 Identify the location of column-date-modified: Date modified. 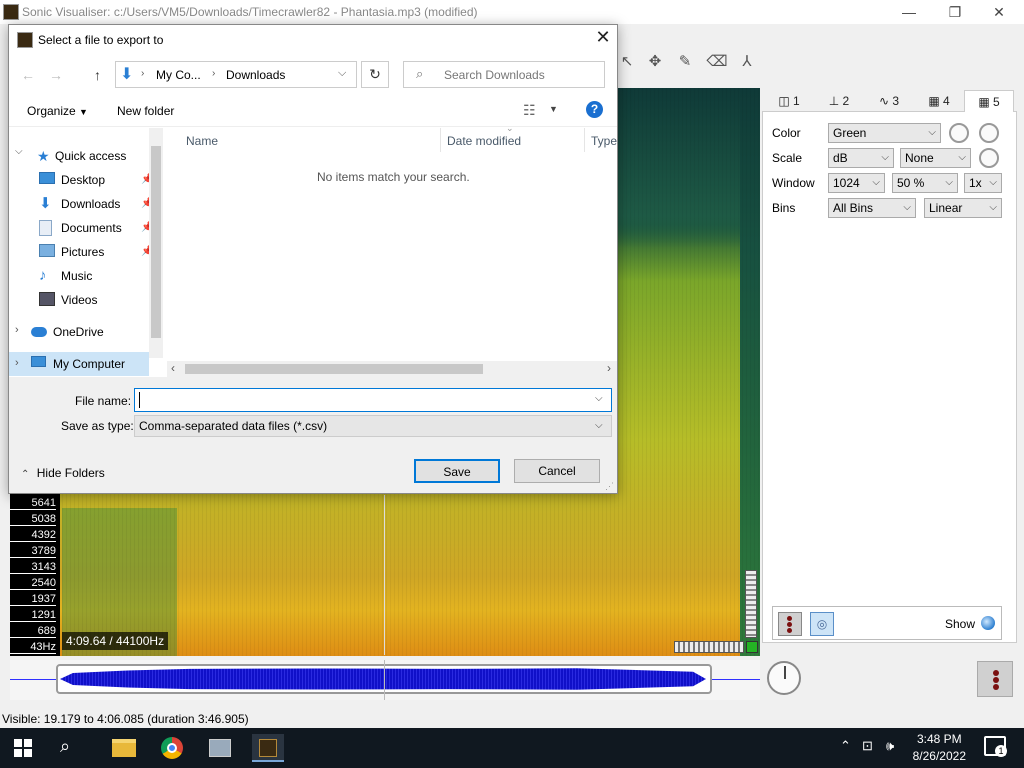
(484, 141).